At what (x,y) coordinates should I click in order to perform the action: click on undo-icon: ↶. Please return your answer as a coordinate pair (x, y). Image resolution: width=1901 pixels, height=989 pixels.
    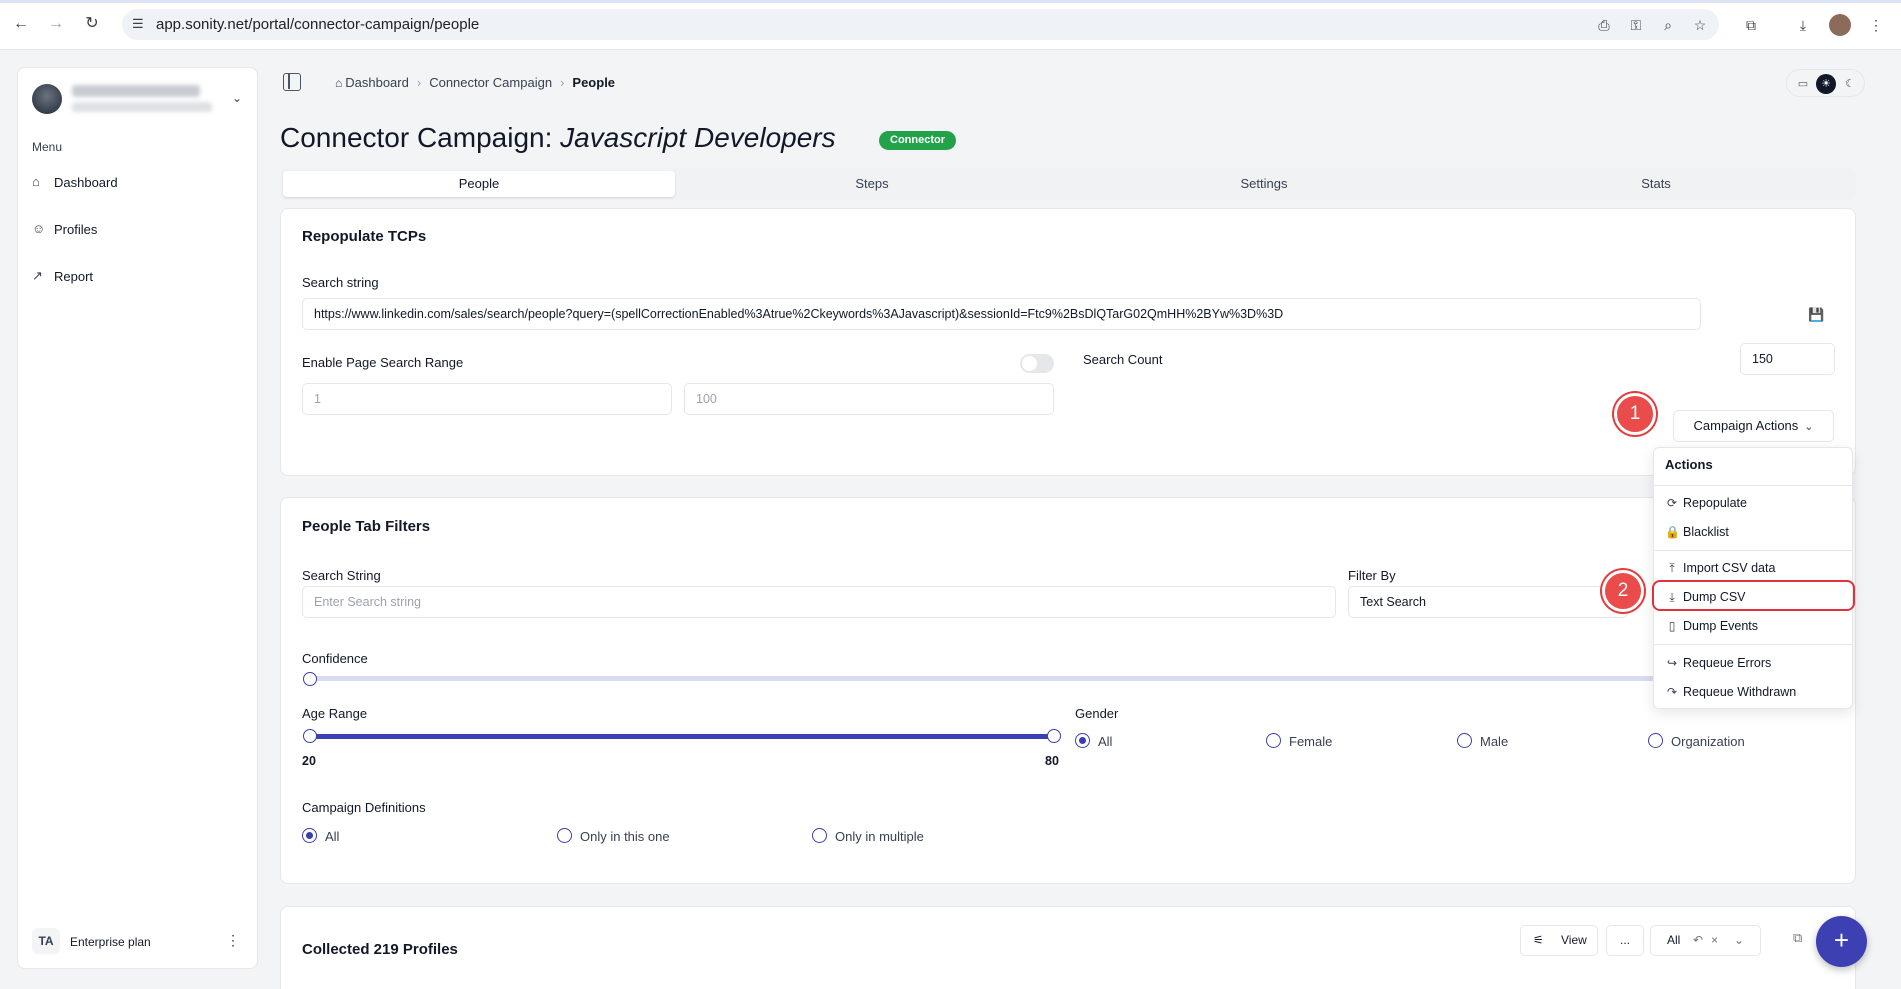
    Looking at the image, I should click on (1698, 940).